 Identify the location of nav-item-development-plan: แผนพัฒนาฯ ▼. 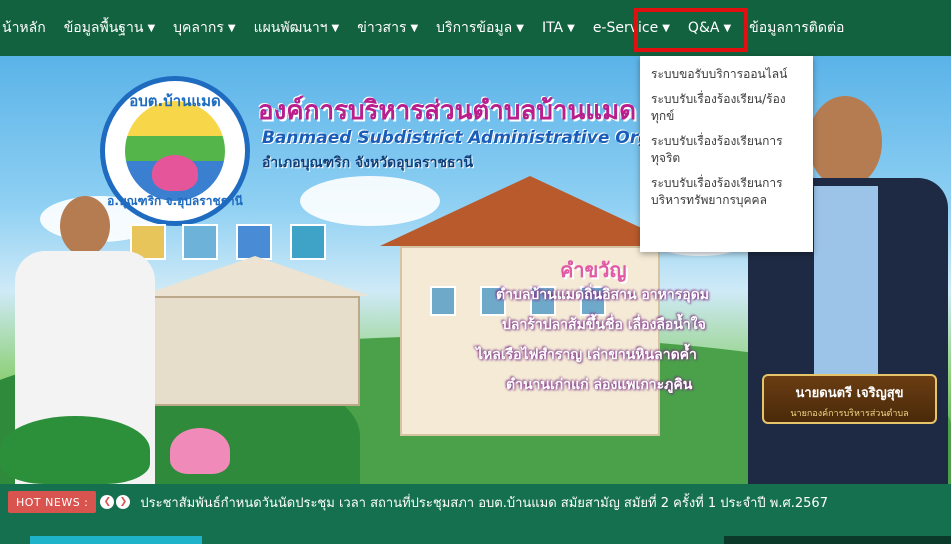
(297, 28).